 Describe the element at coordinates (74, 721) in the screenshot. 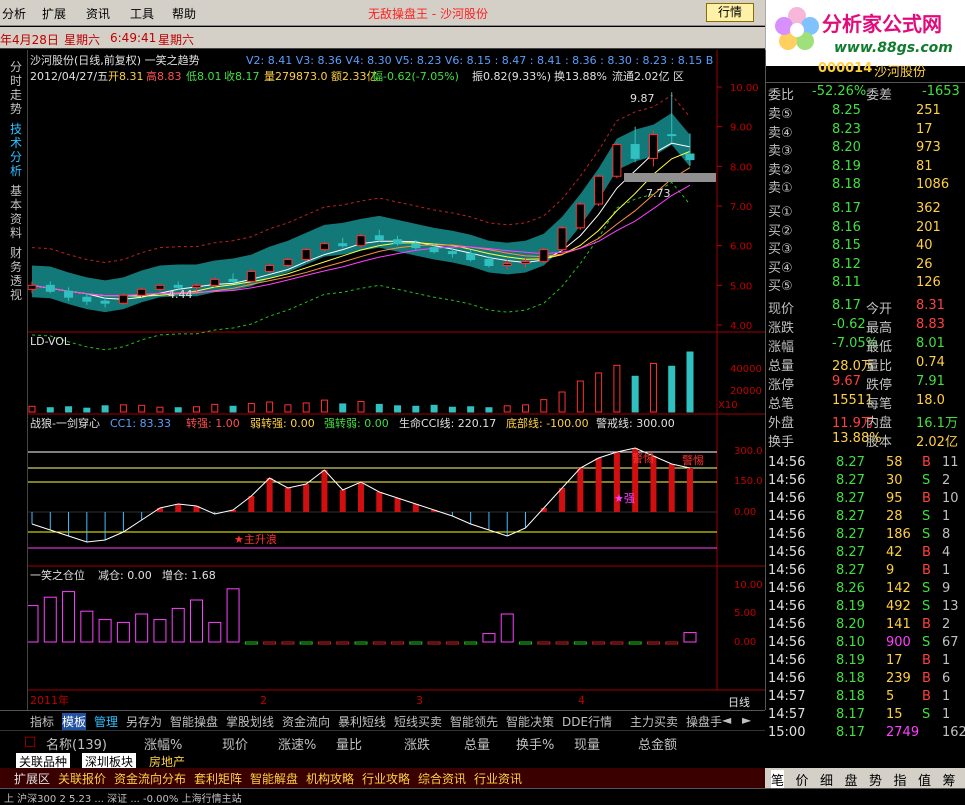

I see `toolbar-tab-1: 模板` at that location.